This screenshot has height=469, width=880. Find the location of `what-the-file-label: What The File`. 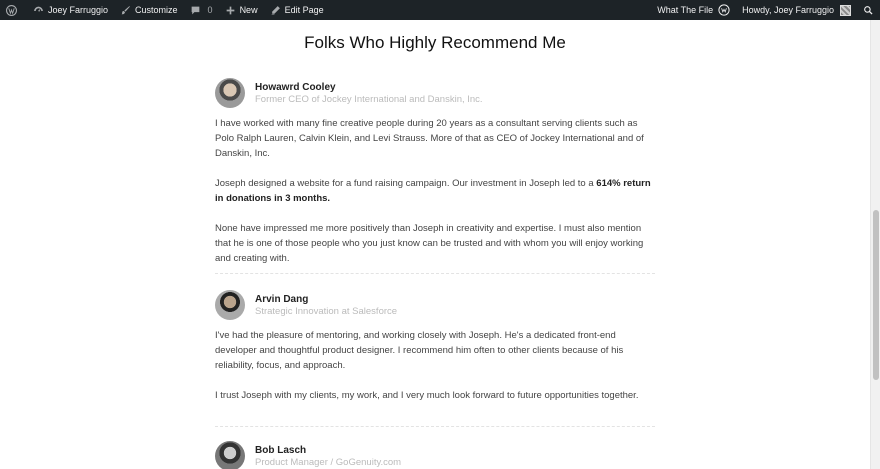

what-the-file-label: What The File is located at coordinates (685, 10).